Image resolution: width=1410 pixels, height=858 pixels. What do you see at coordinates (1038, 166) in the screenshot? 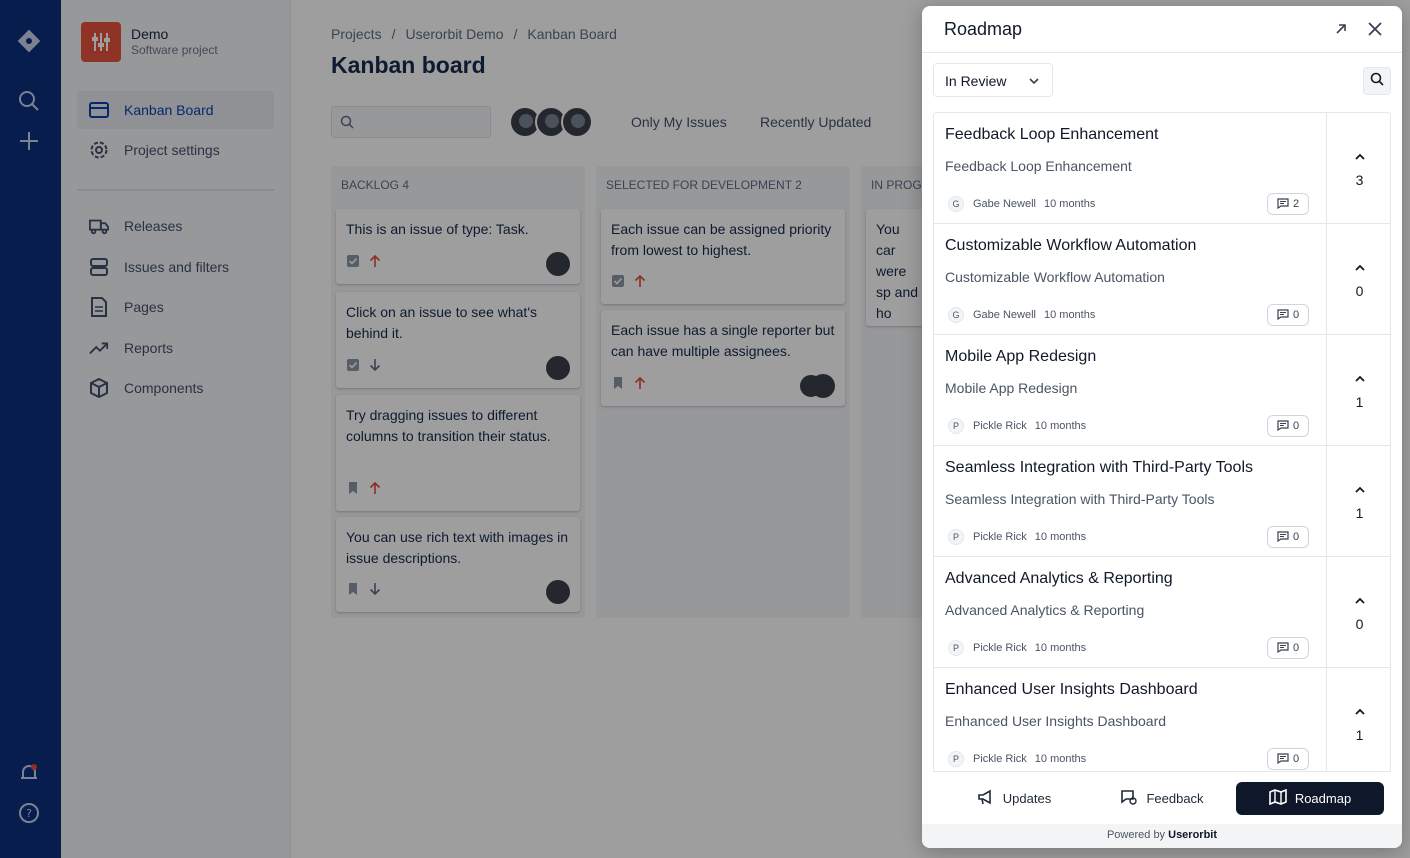
I see `item-description: Feedback Loop Enhancement` at bounding box center [1038, 166].